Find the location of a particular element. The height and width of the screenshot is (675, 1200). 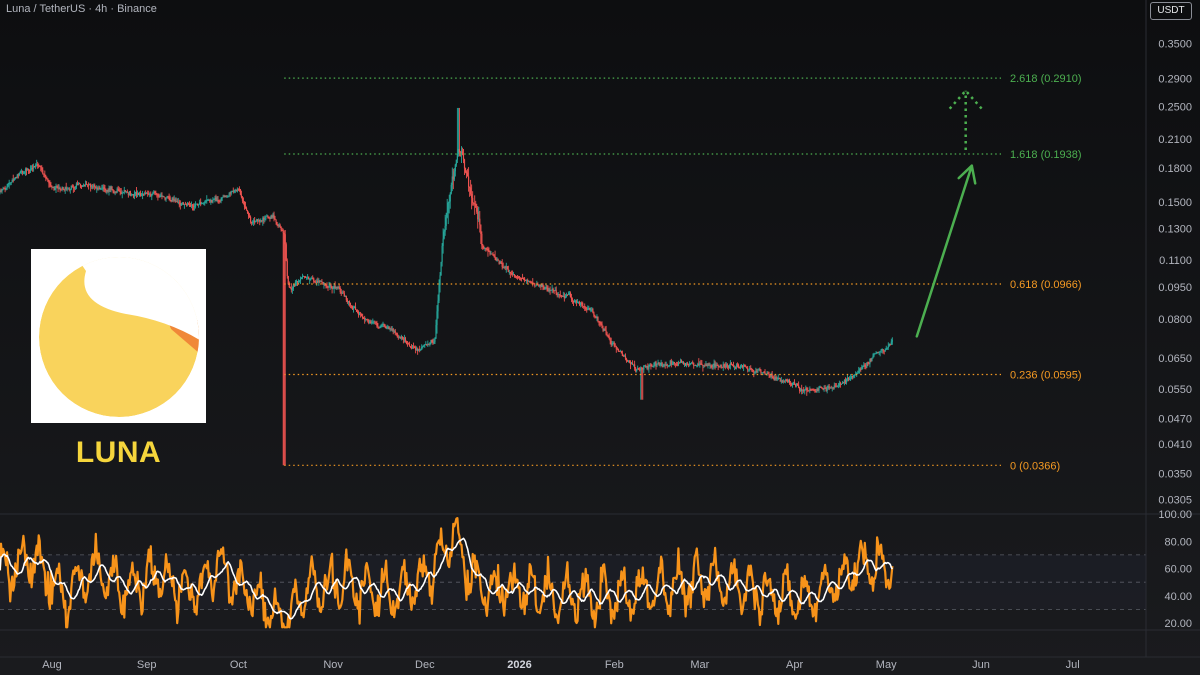

price-axis-tick: 0.2500 is located at coordinates (1175, 107).